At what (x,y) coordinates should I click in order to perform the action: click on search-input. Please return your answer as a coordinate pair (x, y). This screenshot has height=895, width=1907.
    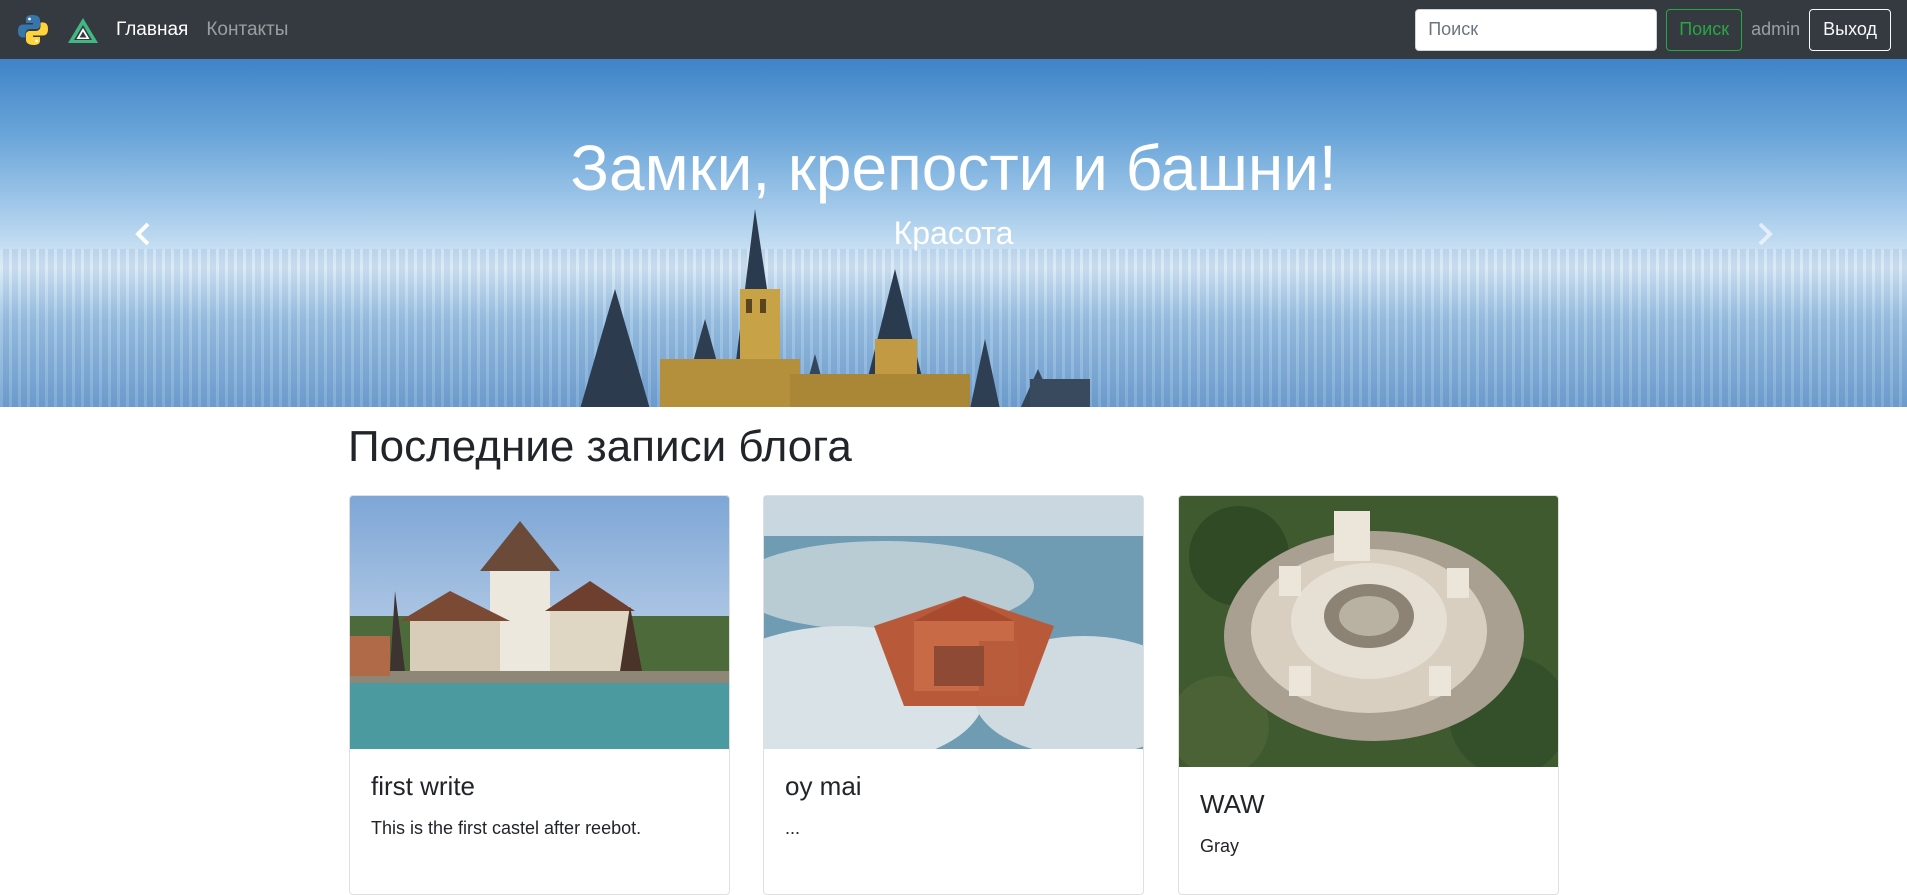
    Looking at the image, I should click on (1536, 29).